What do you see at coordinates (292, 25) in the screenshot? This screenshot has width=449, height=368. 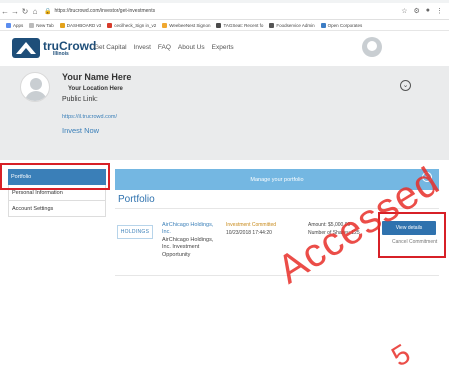 I see `bookmark-foodservice: Foodservice Admin` at bounding box center [292, 25].